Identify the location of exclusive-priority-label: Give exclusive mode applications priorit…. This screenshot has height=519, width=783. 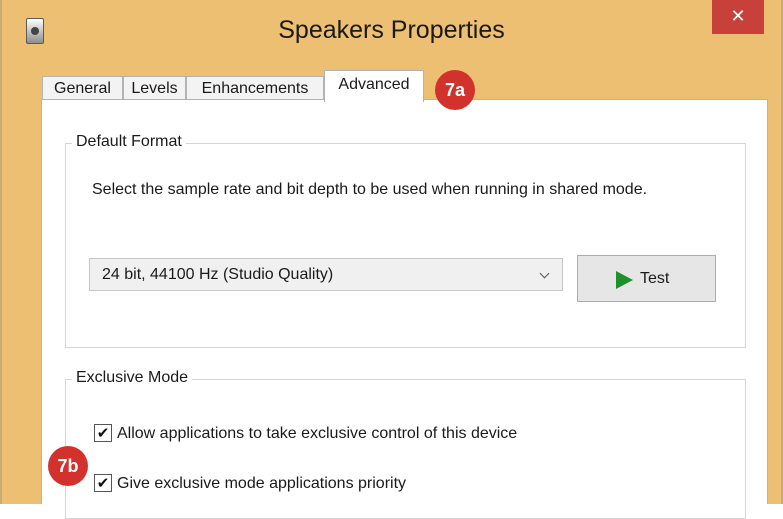
(261, 484).